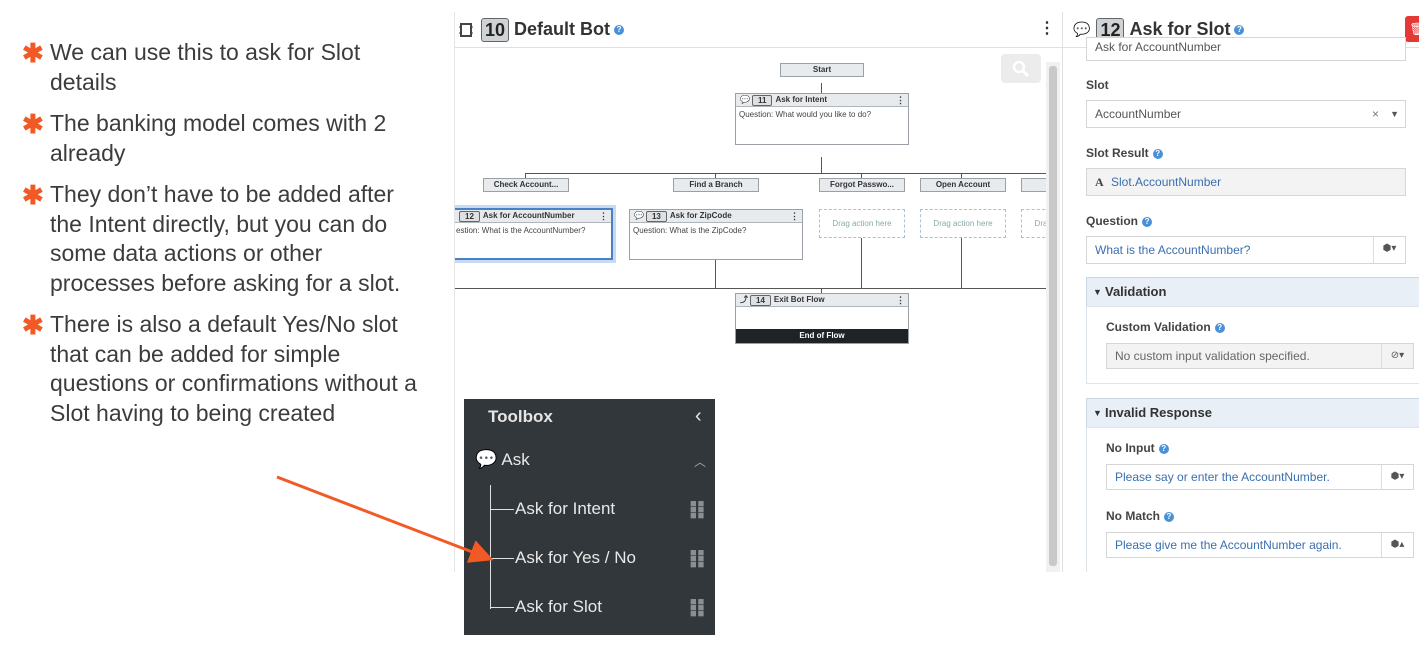 The height and width of the screenshot is (653, 1419). What do you see at coordinates (1138, 114) in the screenshot?
I see `slot-value: AccountNumber` at bounding box center [1138, 114].